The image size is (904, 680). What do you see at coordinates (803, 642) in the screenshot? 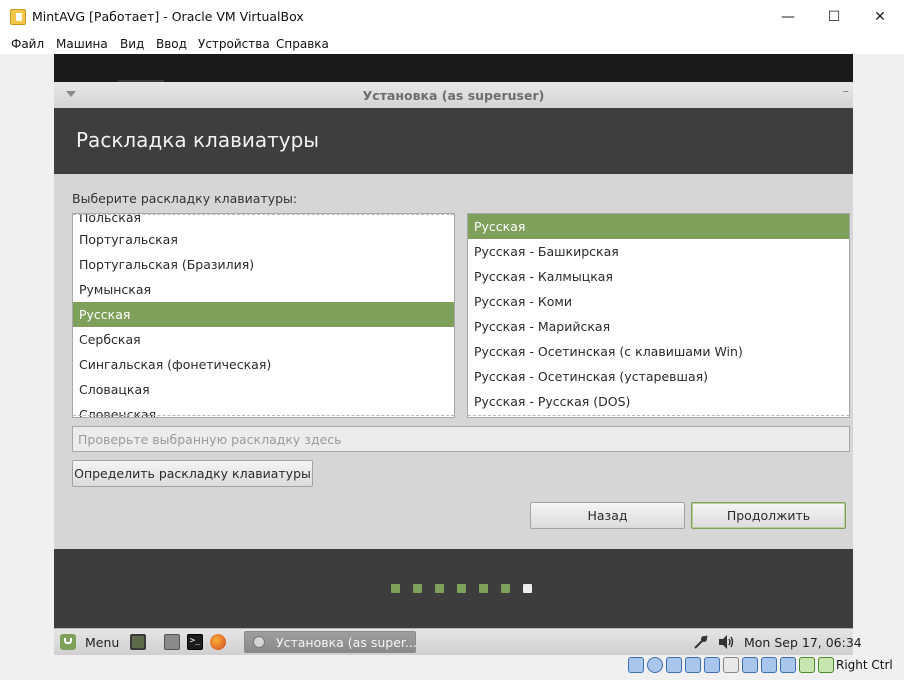
I see `clock: Mon Sep 17, 06:34` at bounding box center [803, 642].